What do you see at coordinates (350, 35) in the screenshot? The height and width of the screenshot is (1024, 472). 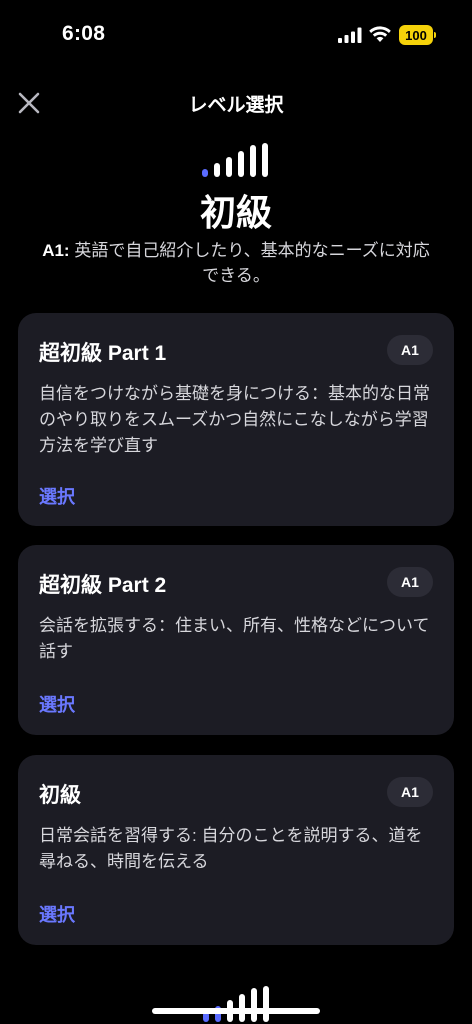 I see `signal-icon` at bounding box center [350, 35].